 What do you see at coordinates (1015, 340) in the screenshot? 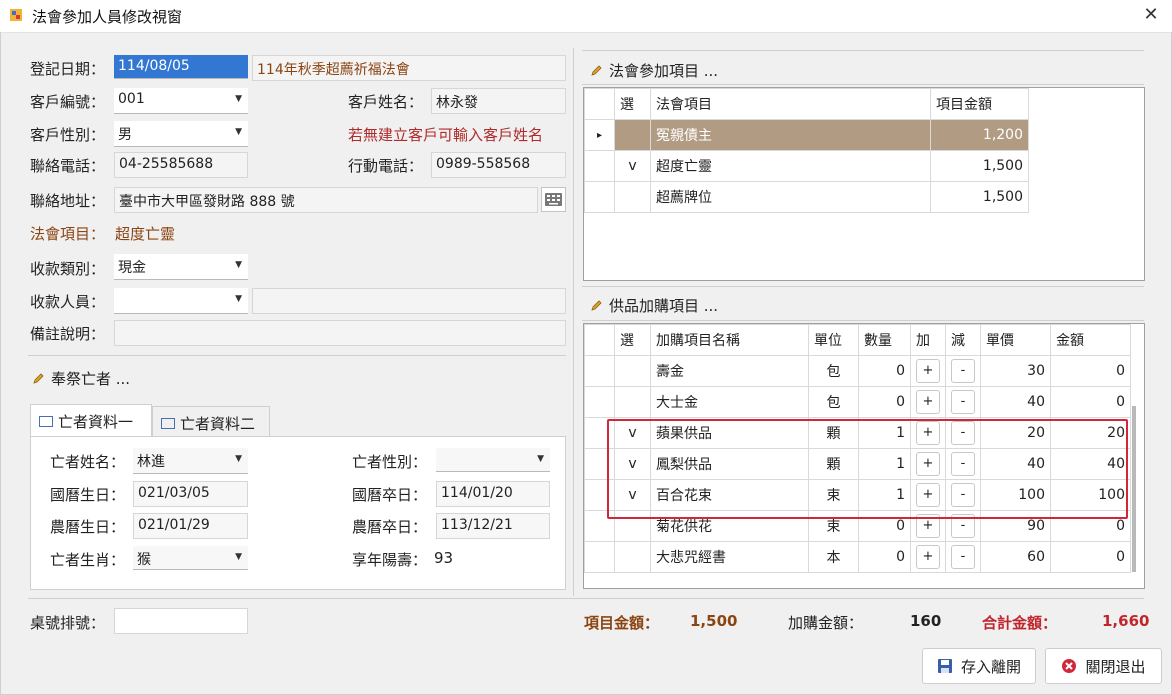
I see `col-price: 單價` at bounding box center [1015, 340].